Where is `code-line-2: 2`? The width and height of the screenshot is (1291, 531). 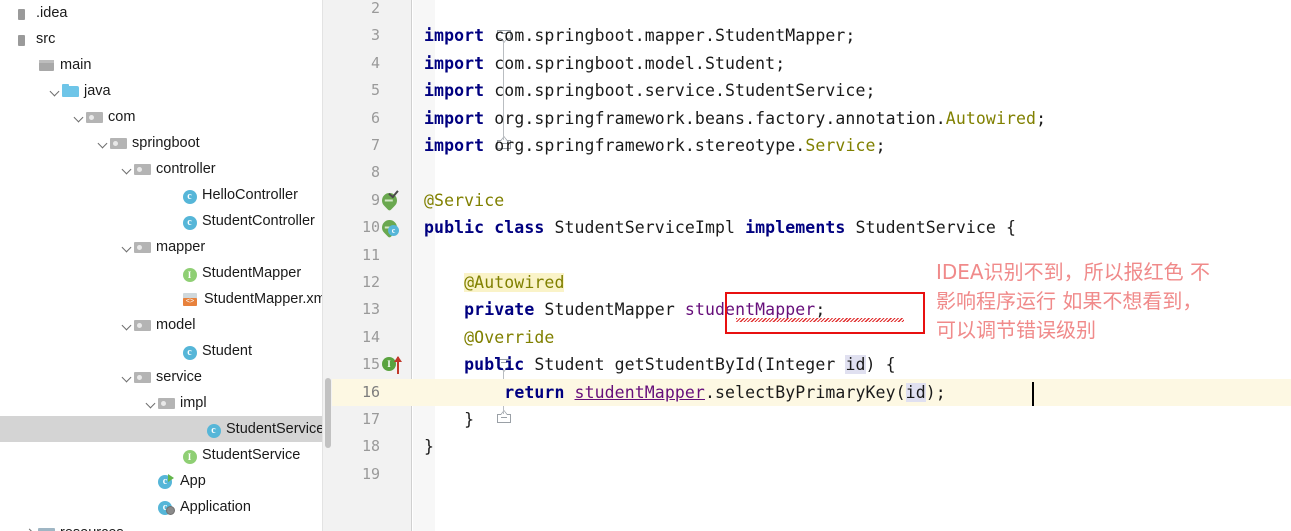 code-line-2: 2 is located at coordinates (811, 11).